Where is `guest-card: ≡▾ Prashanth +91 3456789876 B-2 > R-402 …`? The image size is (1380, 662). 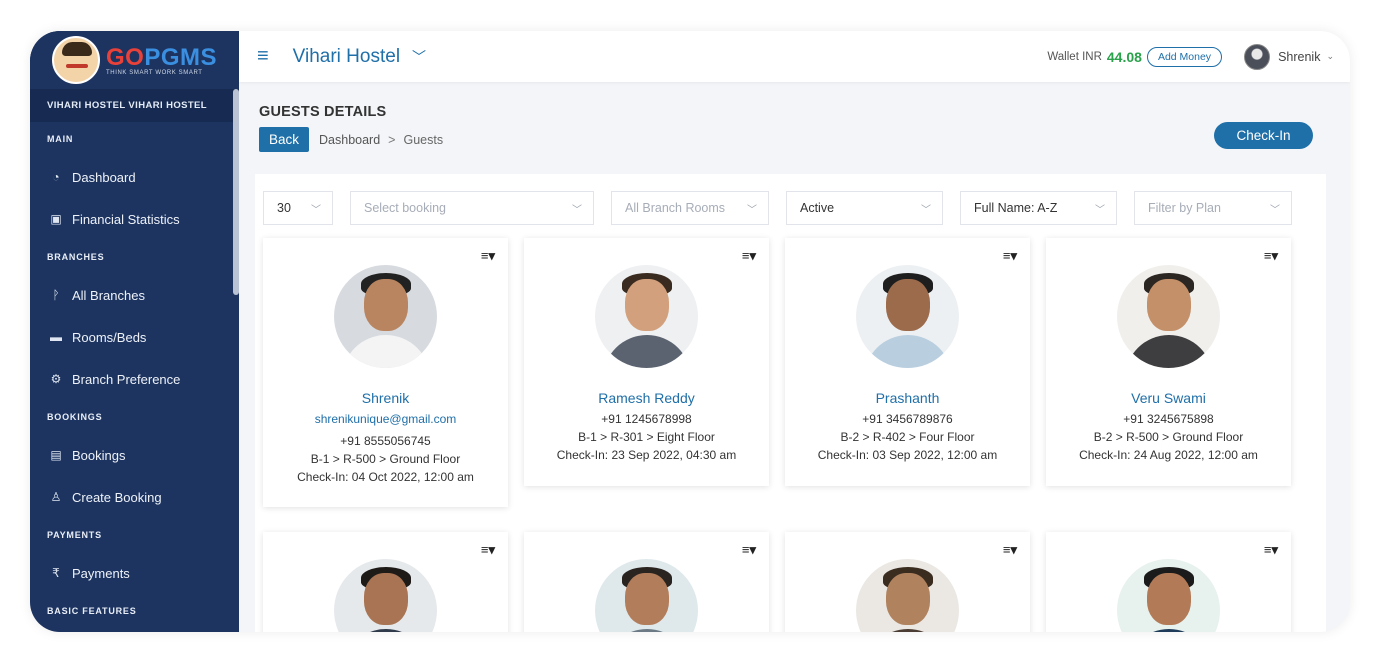
guest-card: ≡▾ Prashanth +91 3456789876 B-2 > R-402 … is located at coordinates (907, 362).